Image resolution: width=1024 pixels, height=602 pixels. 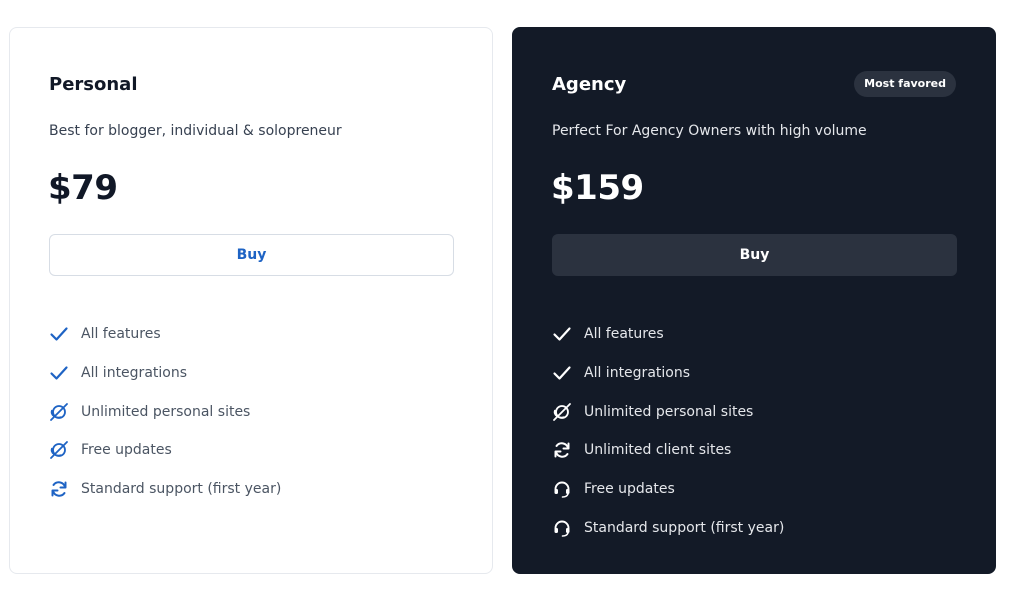 What do you see at coordinates (905, 84) in the screenshot?
I see `most-favored-badge: Most favored` at bounding box center [905, 84].